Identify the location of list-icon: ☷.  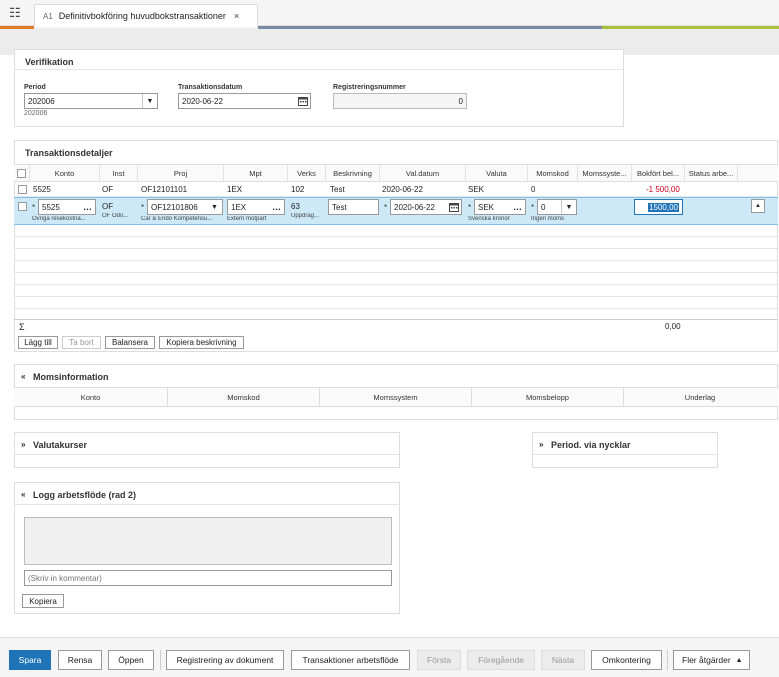
(15, 12).